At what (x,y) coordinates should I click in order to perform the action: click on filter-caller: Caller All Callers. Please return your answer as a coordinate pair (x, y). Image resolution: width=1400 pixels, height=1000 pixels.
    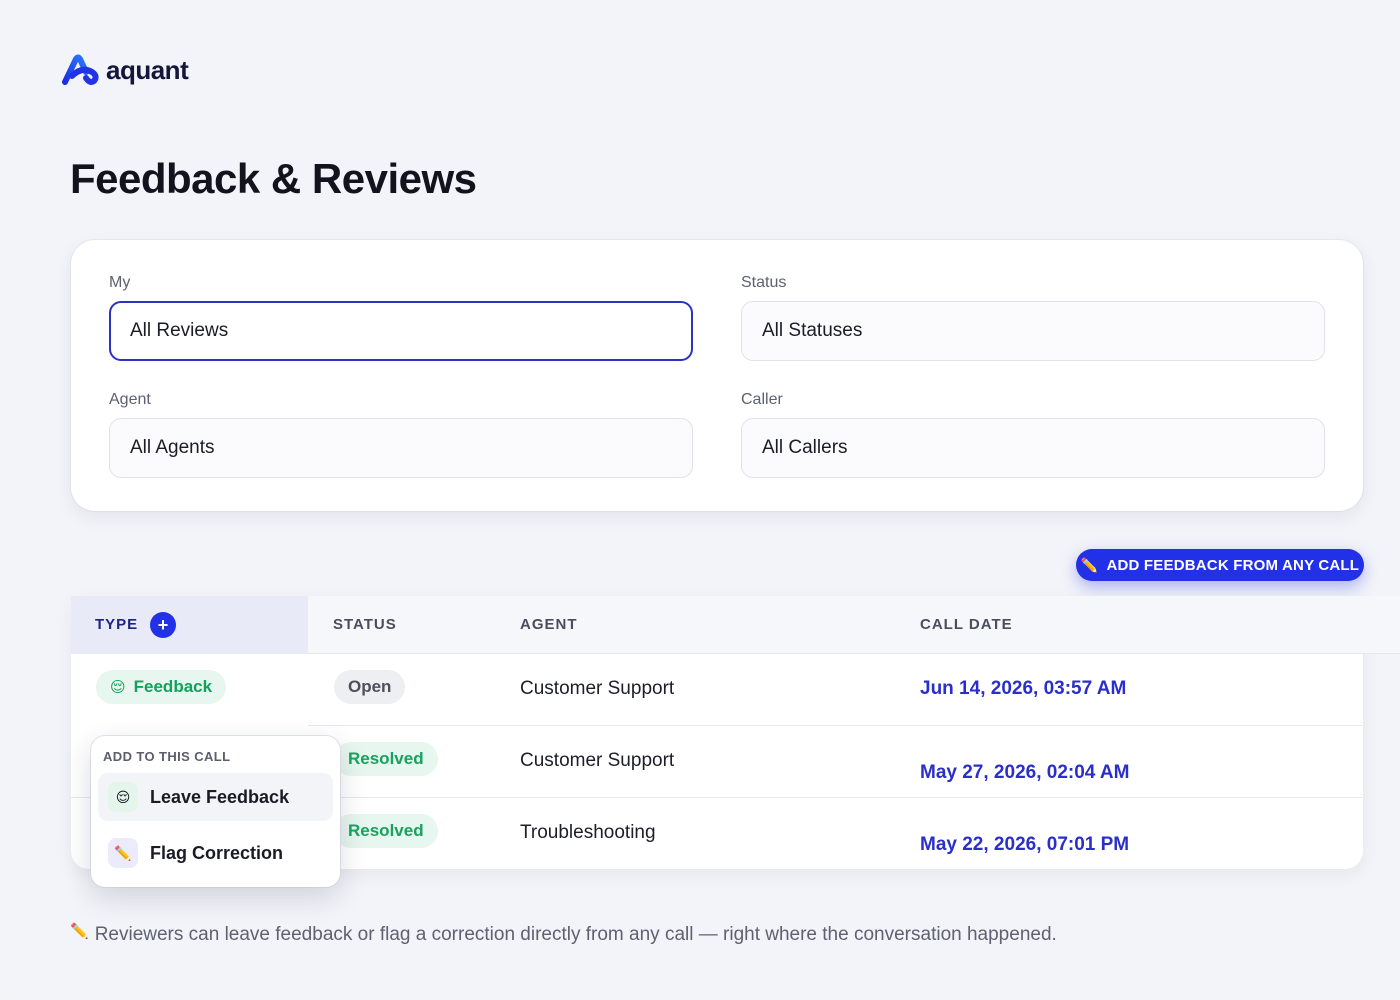
    Looking at the image, I should click on (1033, 434).